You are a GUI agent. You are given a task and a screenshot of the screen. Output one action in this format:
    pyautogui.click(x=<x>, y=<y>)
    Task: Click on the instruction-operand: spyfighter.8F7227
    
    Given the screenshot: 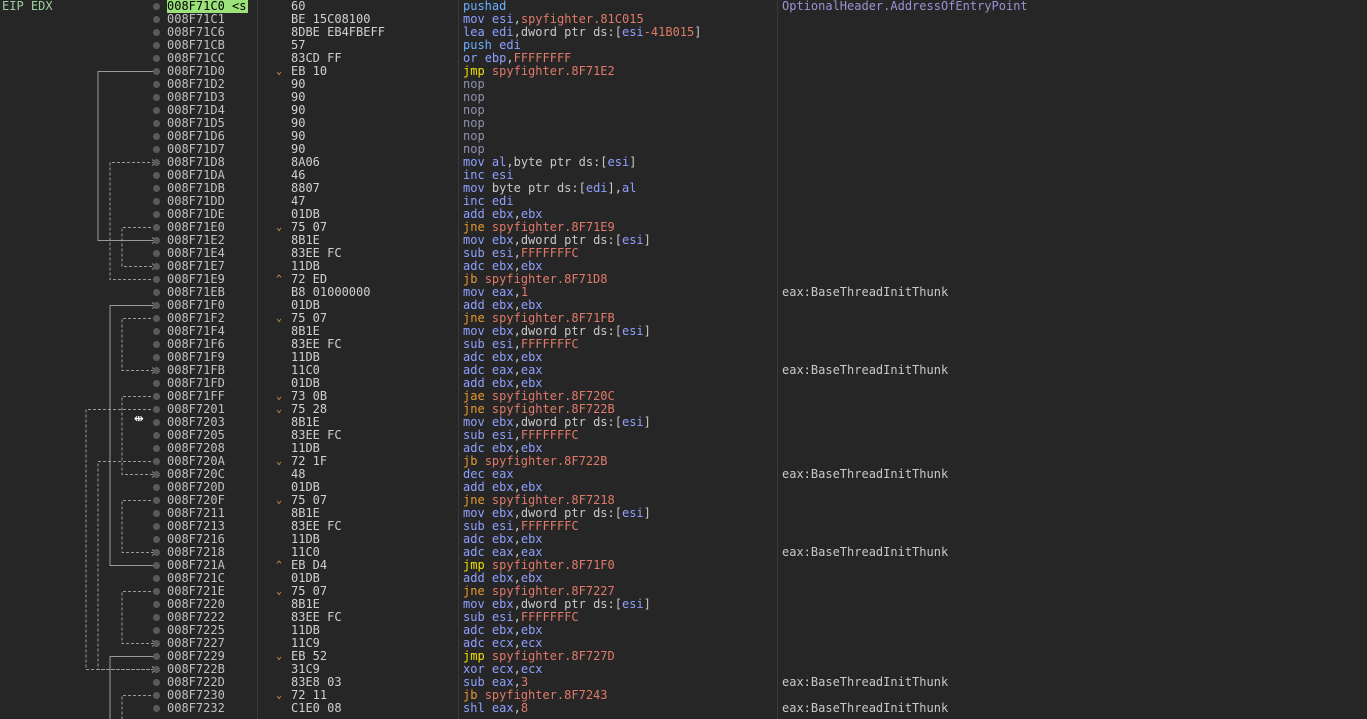 What is the action you would take?
    pyautogui.click(x=553, y=591)
    